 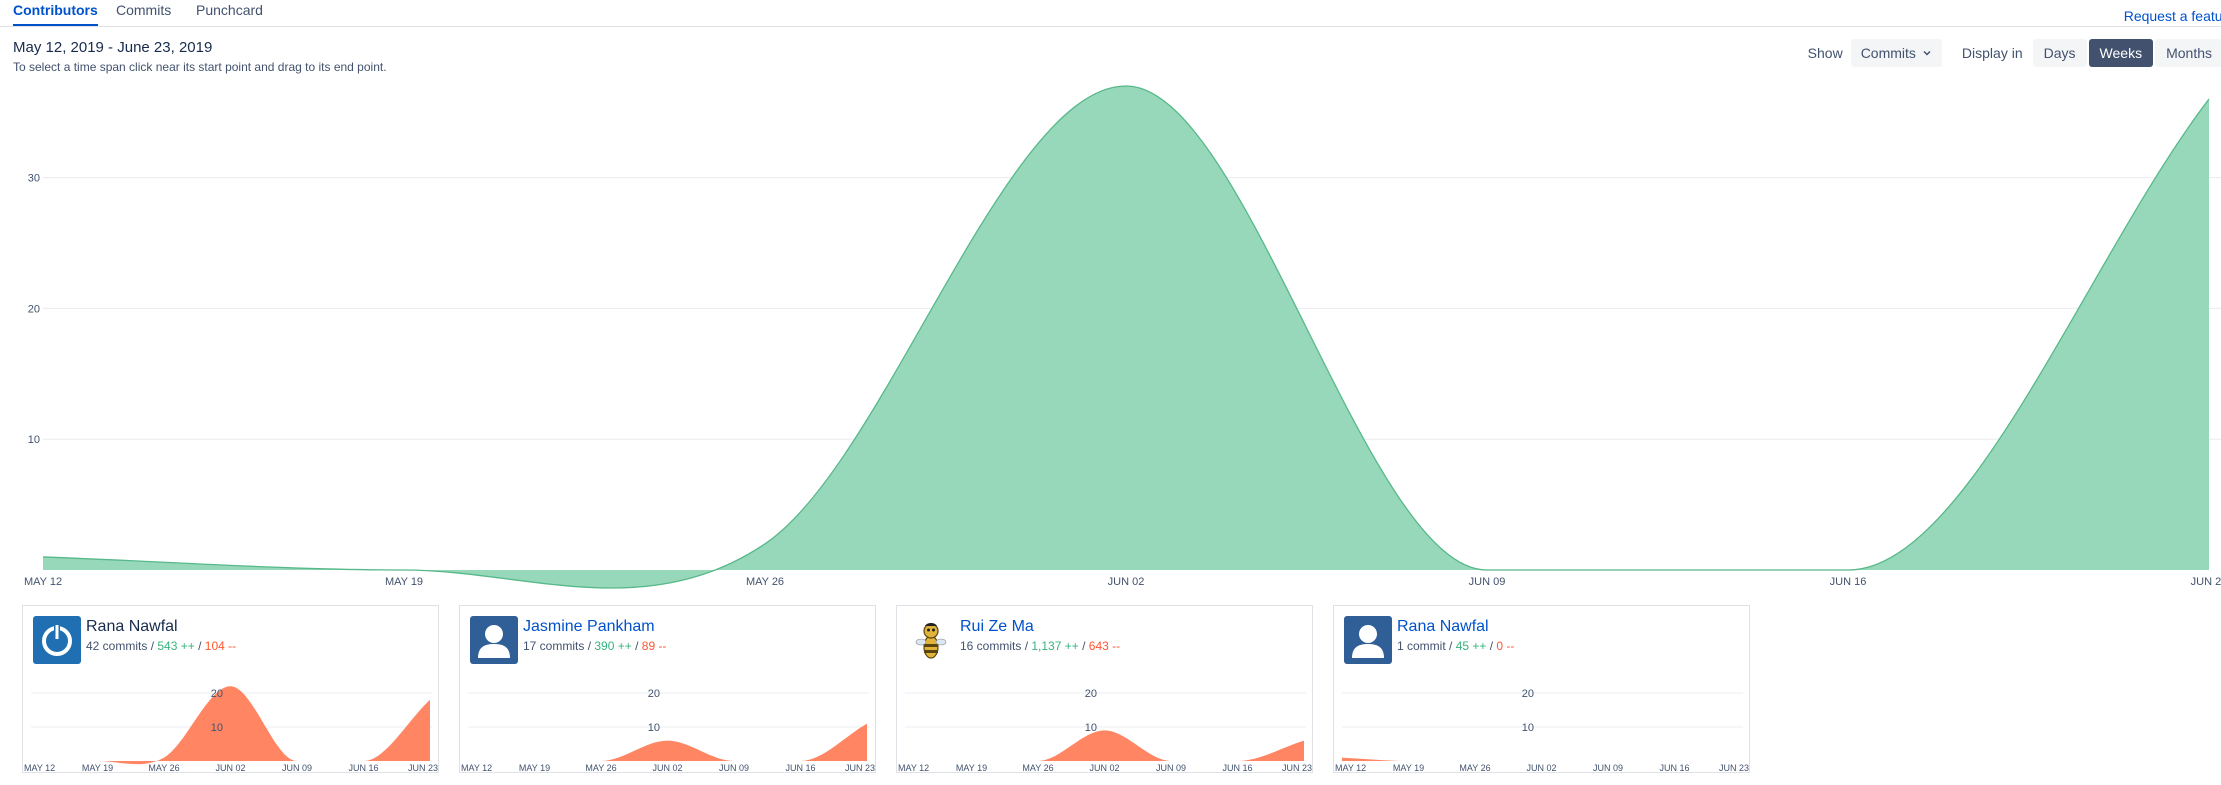 I want to click on contributor-name-link: Rana Nawfal, so click(x=1443, y=627).